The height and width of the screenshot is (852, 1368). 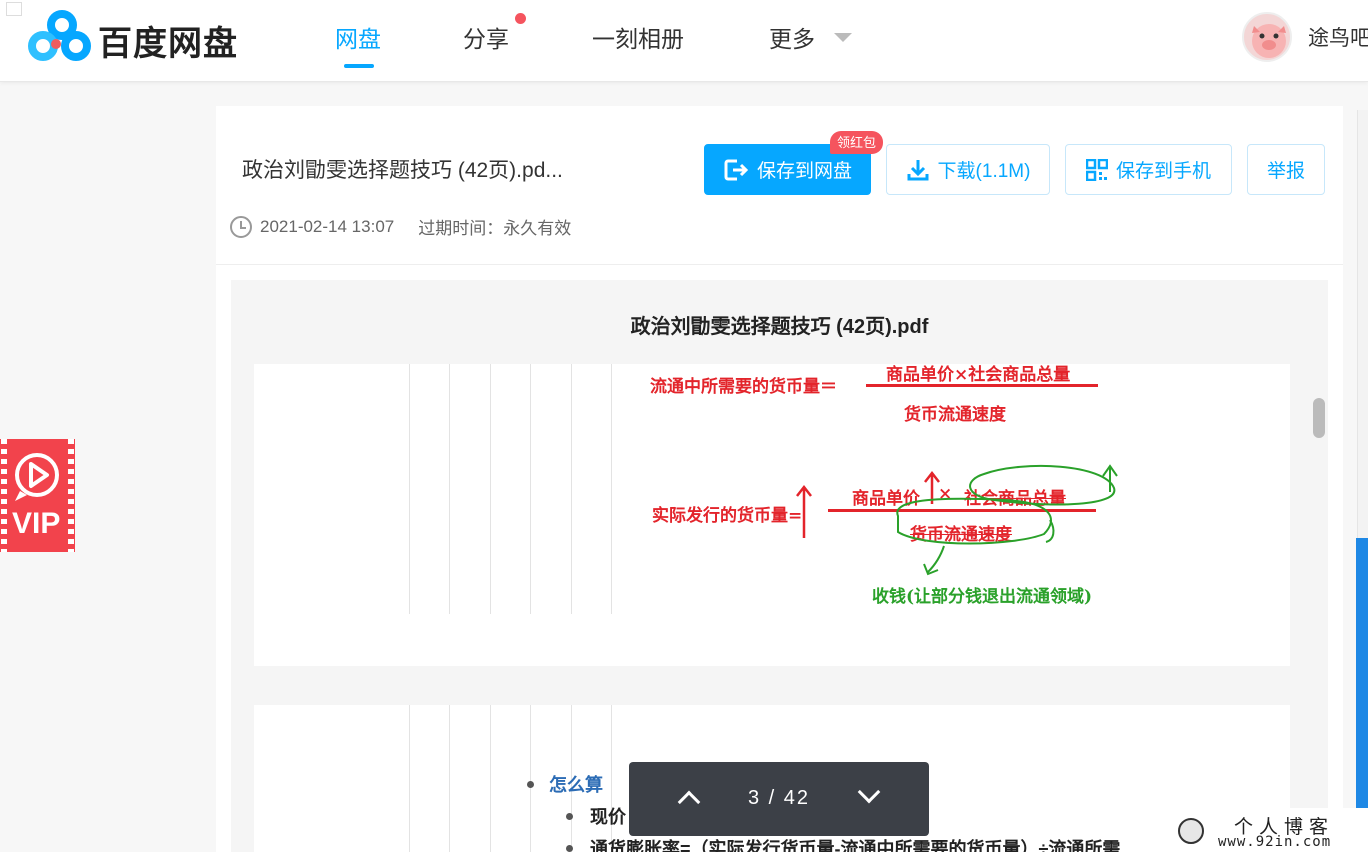 I want to click on list-item: 现价, so click(x=608, y=817).